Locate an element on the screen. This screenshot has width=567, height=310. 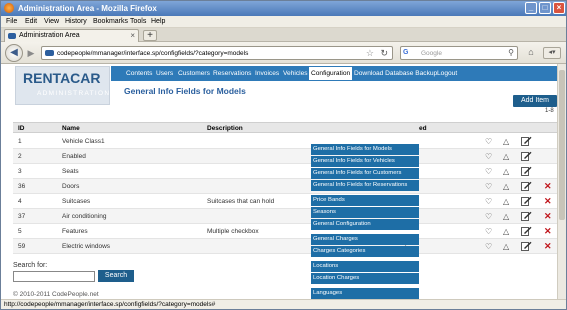
magnifier-icon: ⚲ is located at coordinates (511, 52).